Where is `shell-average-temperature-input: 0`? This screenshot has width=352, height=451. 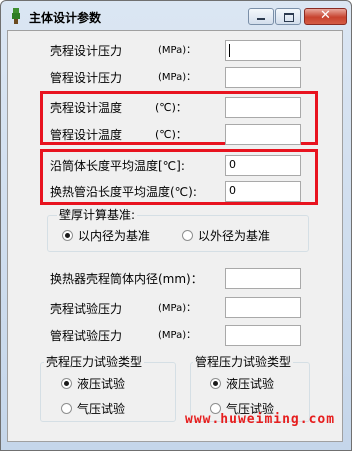
shell-average-temperature-input: 0 is located at coordinates (263, 165).